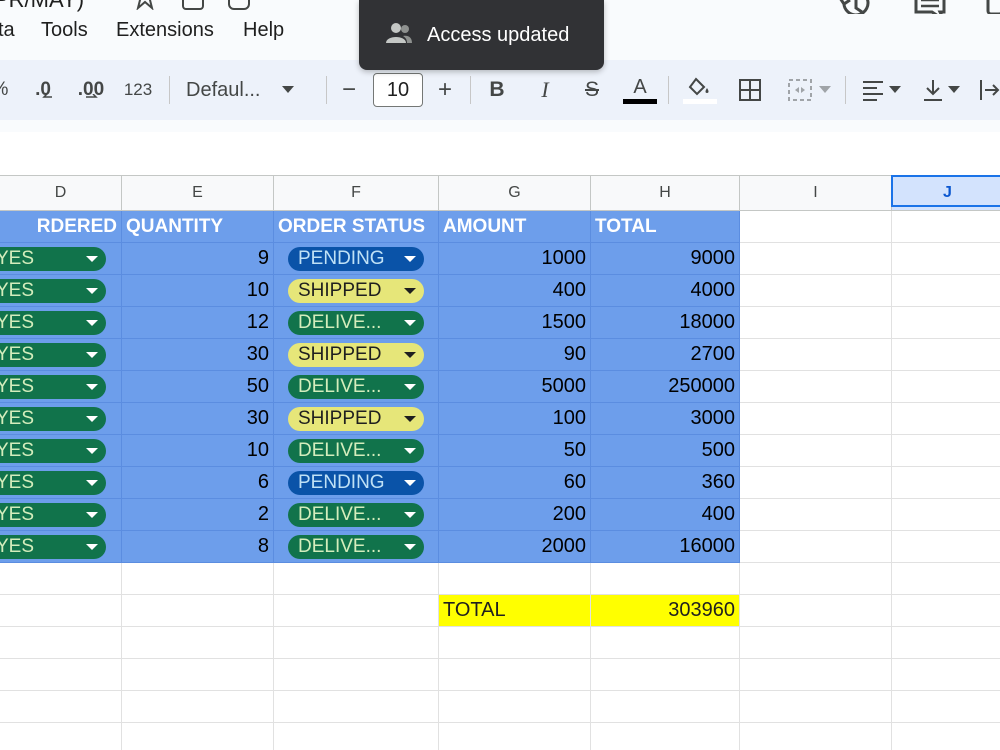  Describe the element at coordinates (61, 193) in the screenshot. I see `column-header-d: D` at that location.